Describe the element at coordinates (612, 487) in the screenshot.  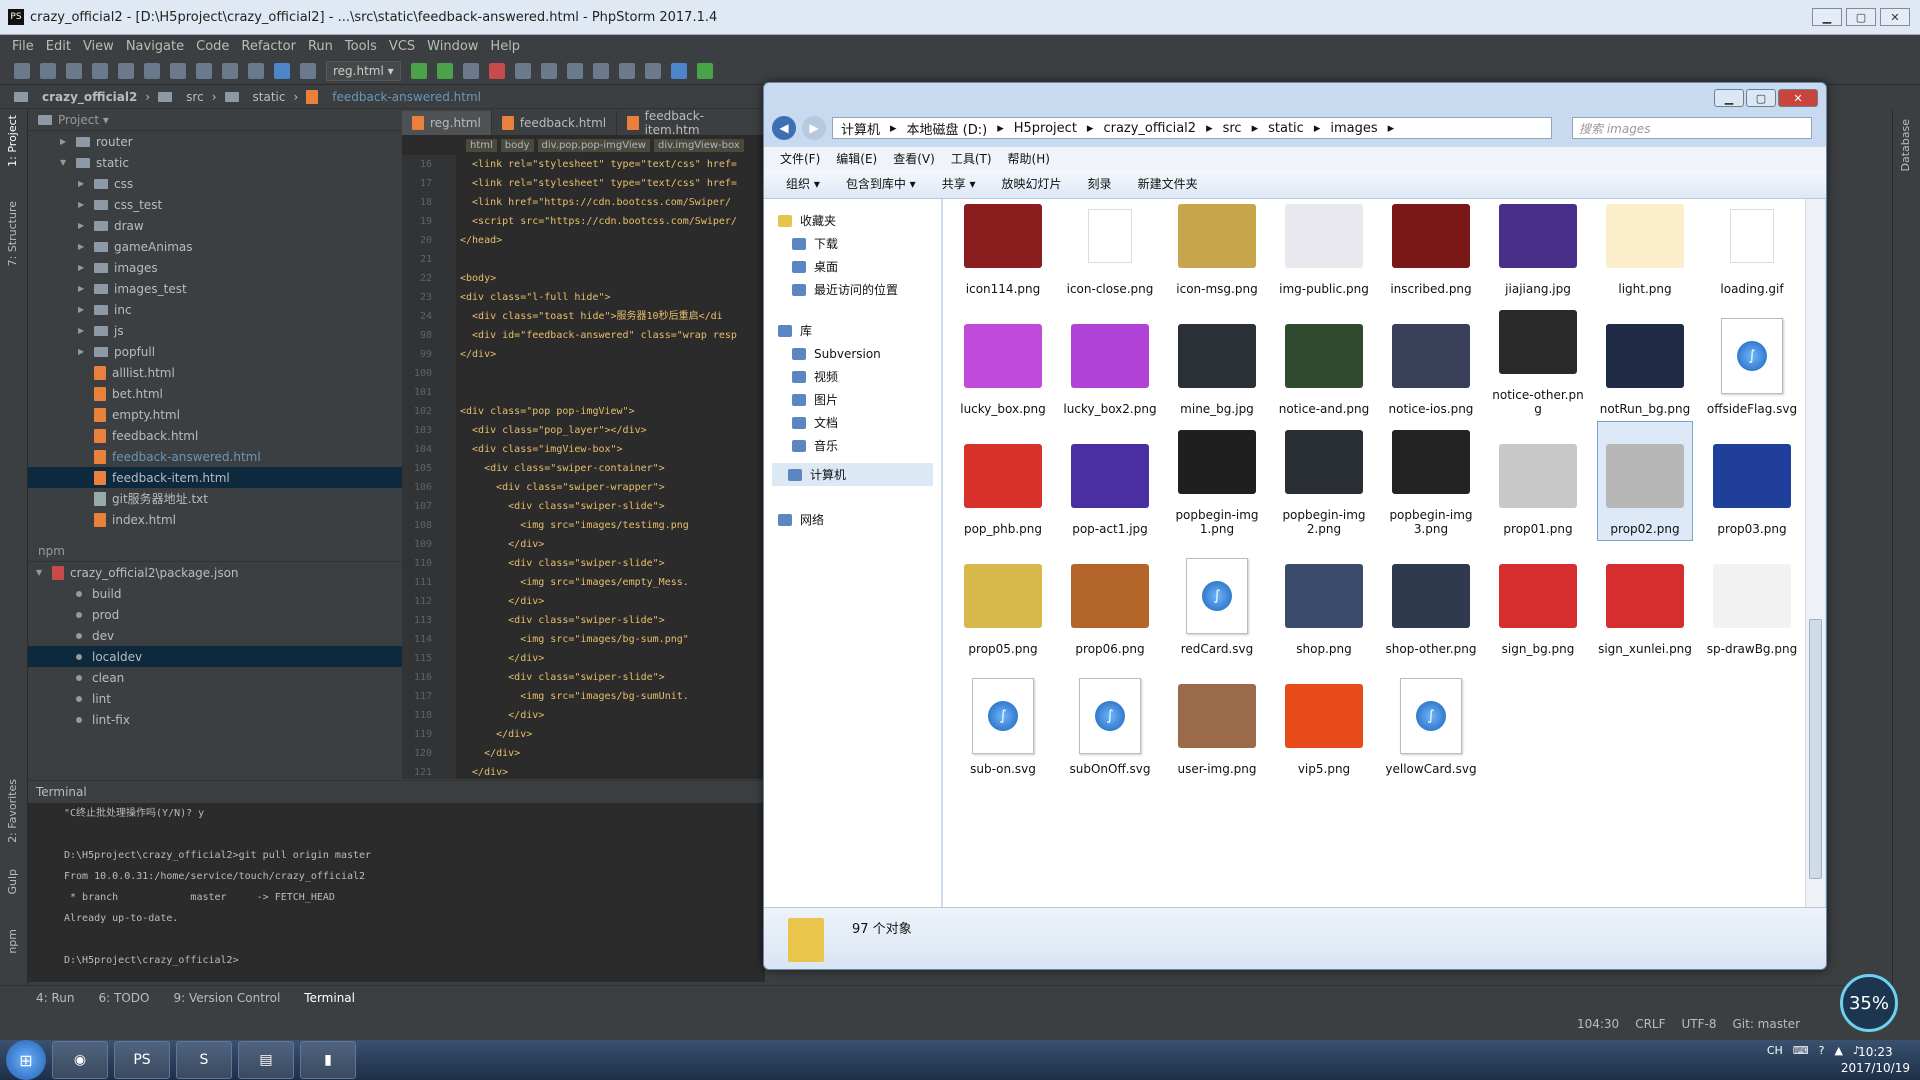
I see `code-line: <div class="swiper-wrapper">` at that location.